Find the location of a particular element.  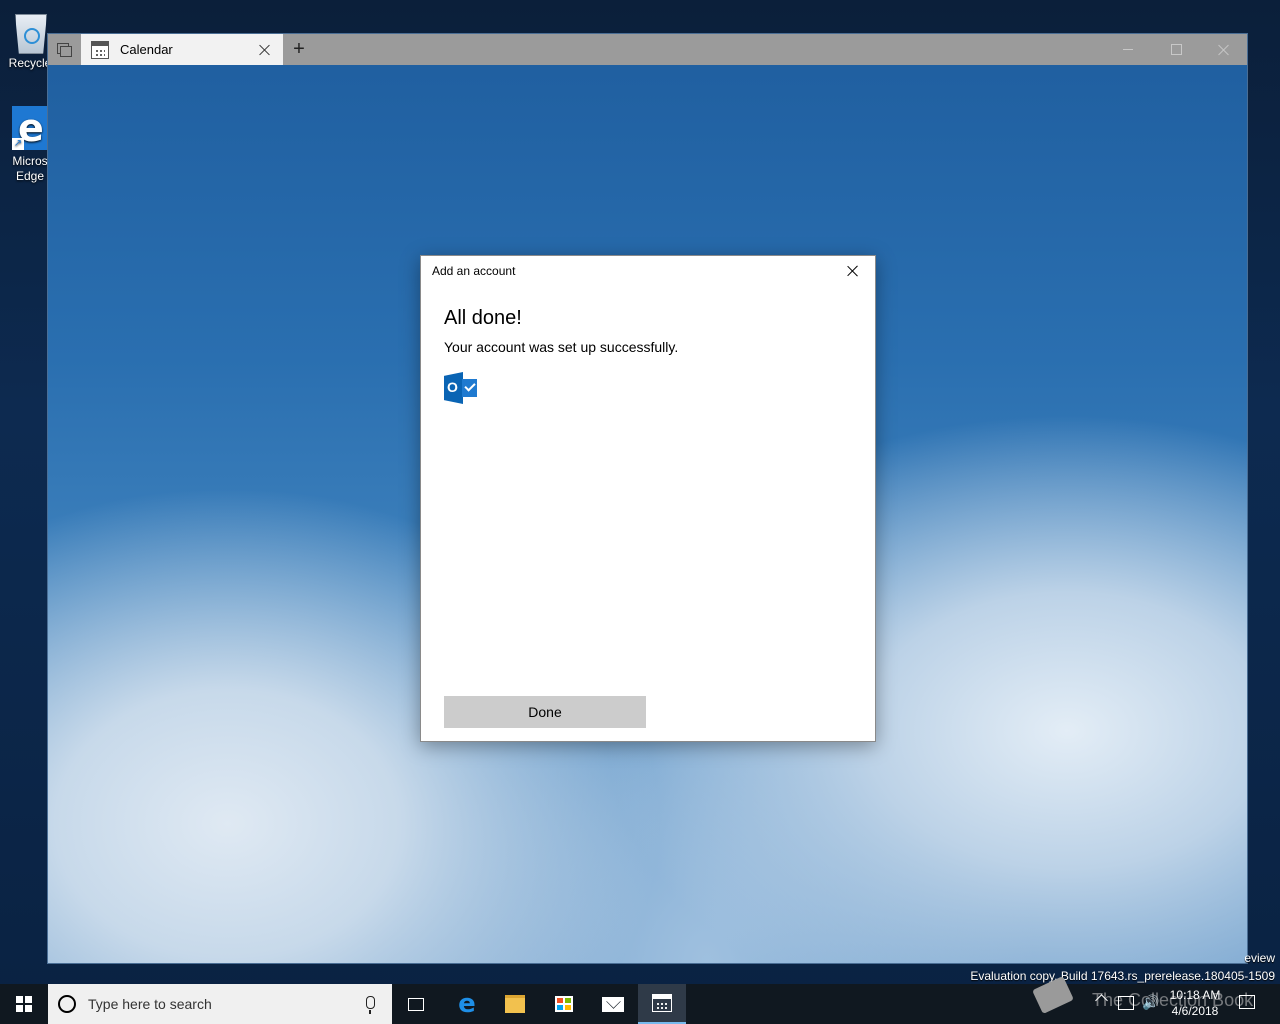

dialog-title: Add an account is located at coordinates (474, 271).